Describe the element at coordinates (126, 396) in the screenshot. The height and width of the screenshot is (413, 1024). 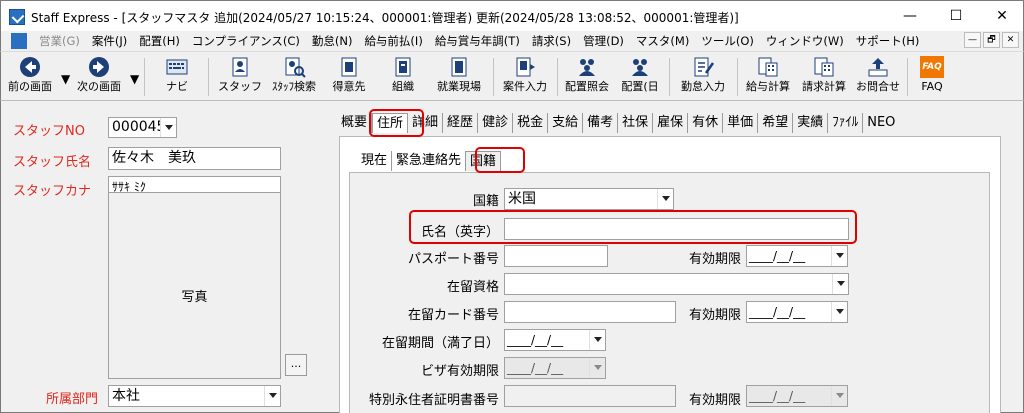
I see `department-value: 本社` at that location.